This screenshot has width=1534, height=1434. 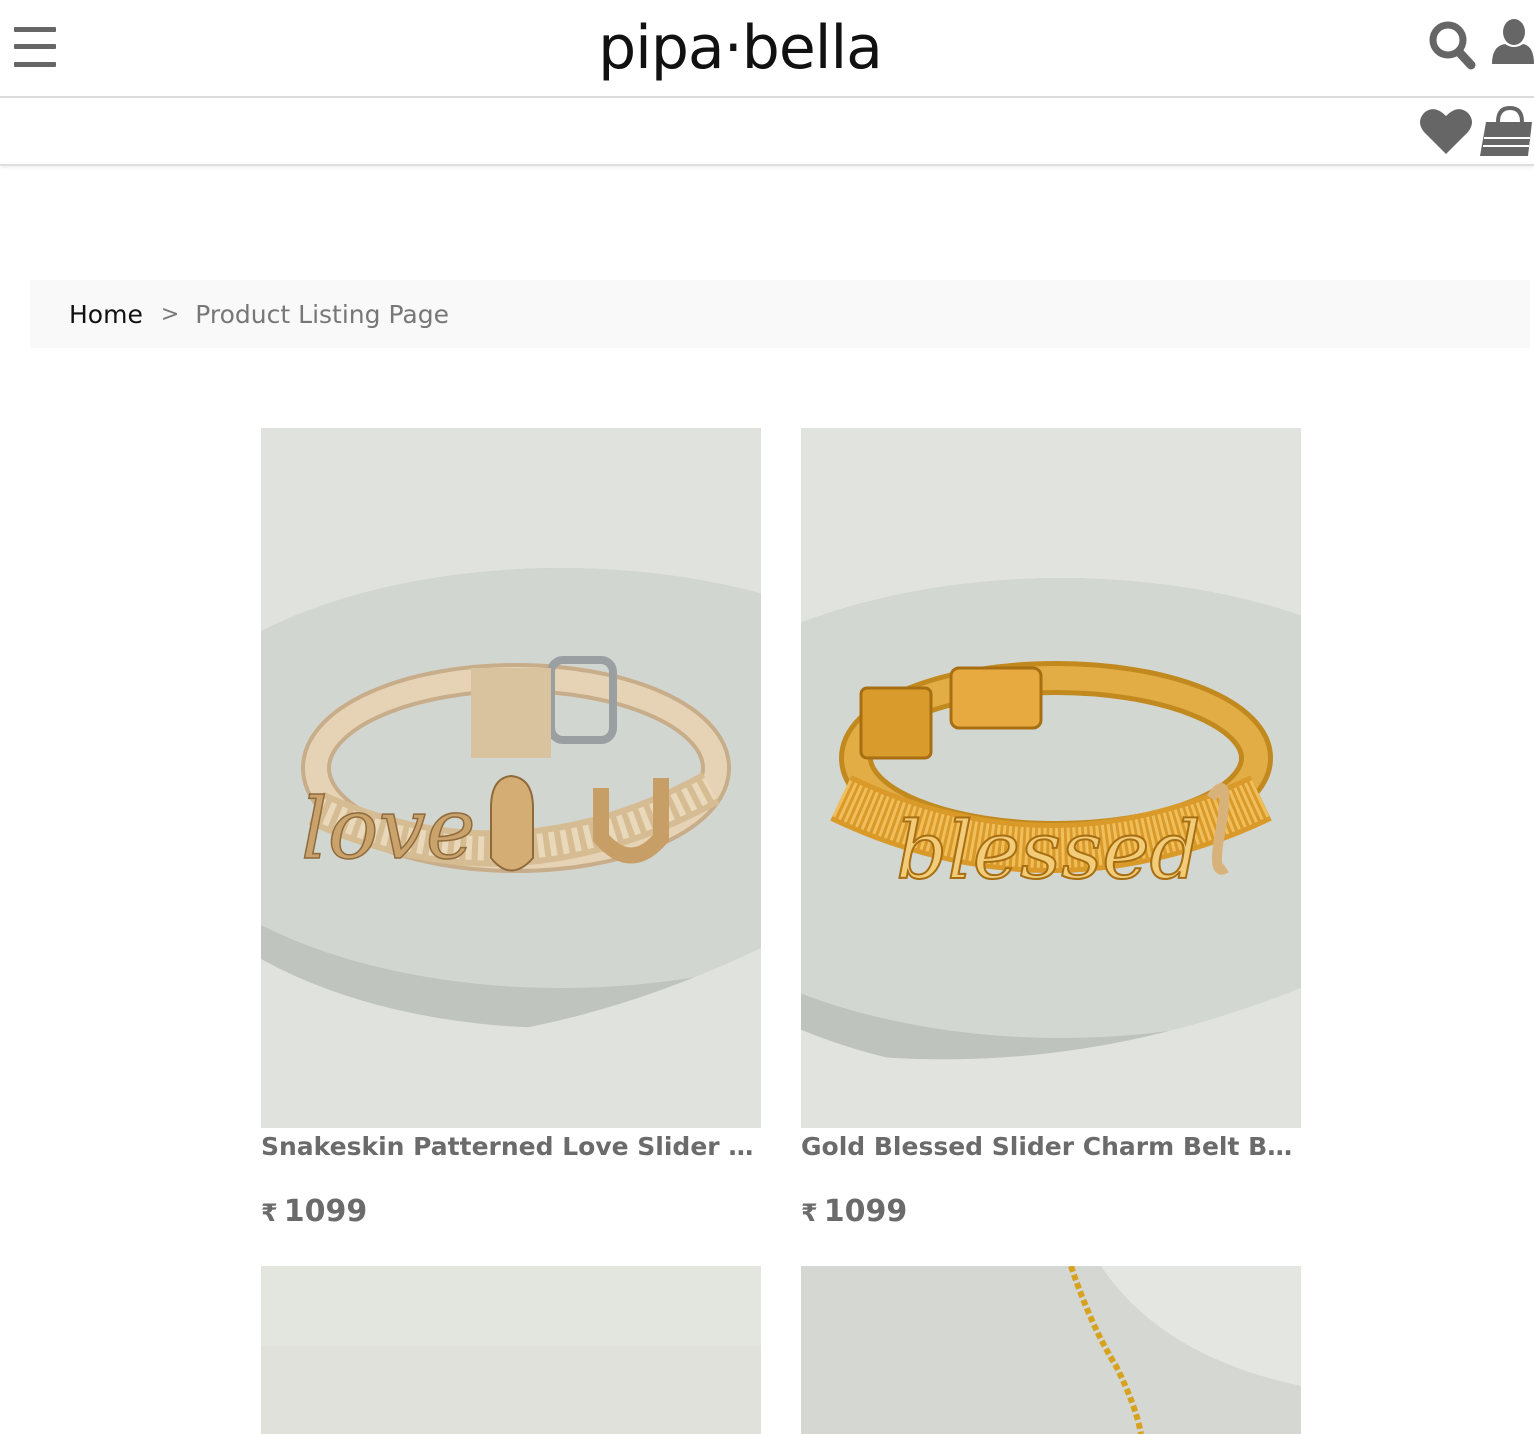 What do you see at coordinates (1048, 850) in the screenshot?
I see `blessed-charm: blessed` at bounding box center [1048, 850].